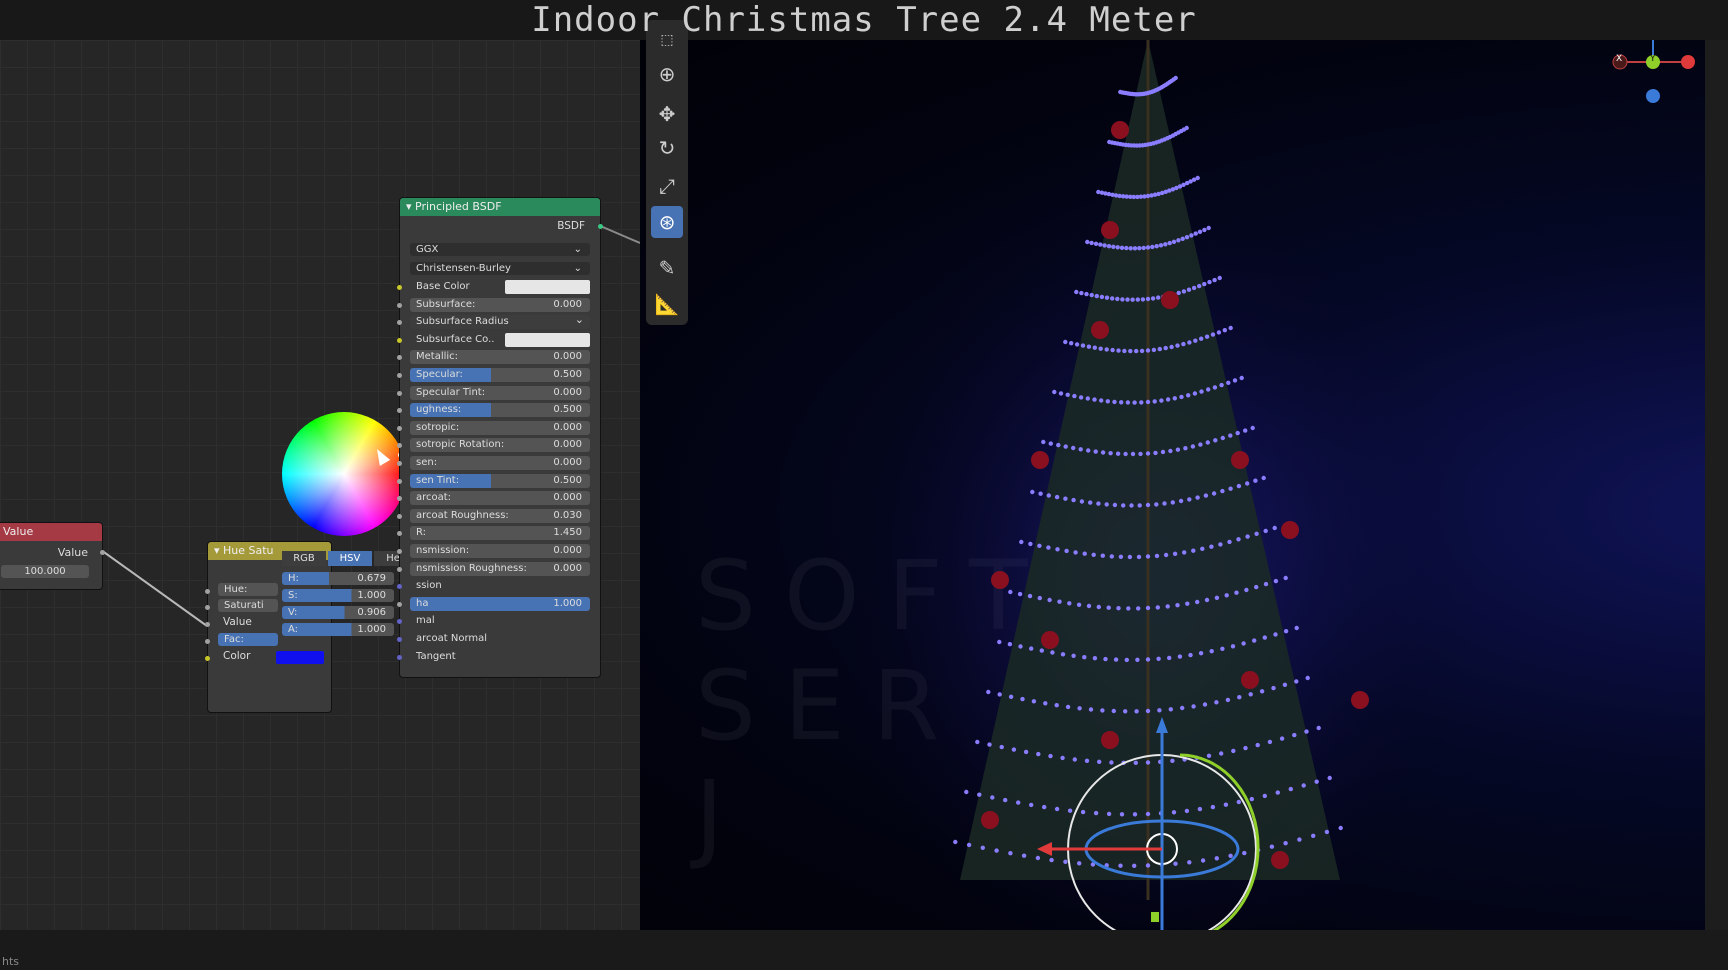 The image size is (1728, 970). What do you see at coordinates (304, 558) in the screenshot?
I see `tab-rgb: RGB` at bounding box center [304, 558].